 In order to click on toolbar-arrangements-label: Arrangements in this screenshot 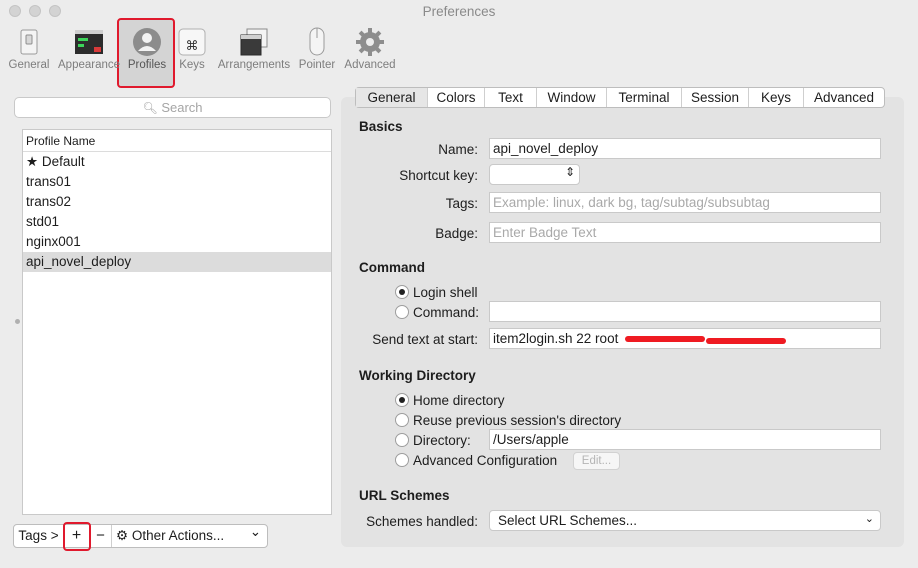, I will do `click(254, 65)`.